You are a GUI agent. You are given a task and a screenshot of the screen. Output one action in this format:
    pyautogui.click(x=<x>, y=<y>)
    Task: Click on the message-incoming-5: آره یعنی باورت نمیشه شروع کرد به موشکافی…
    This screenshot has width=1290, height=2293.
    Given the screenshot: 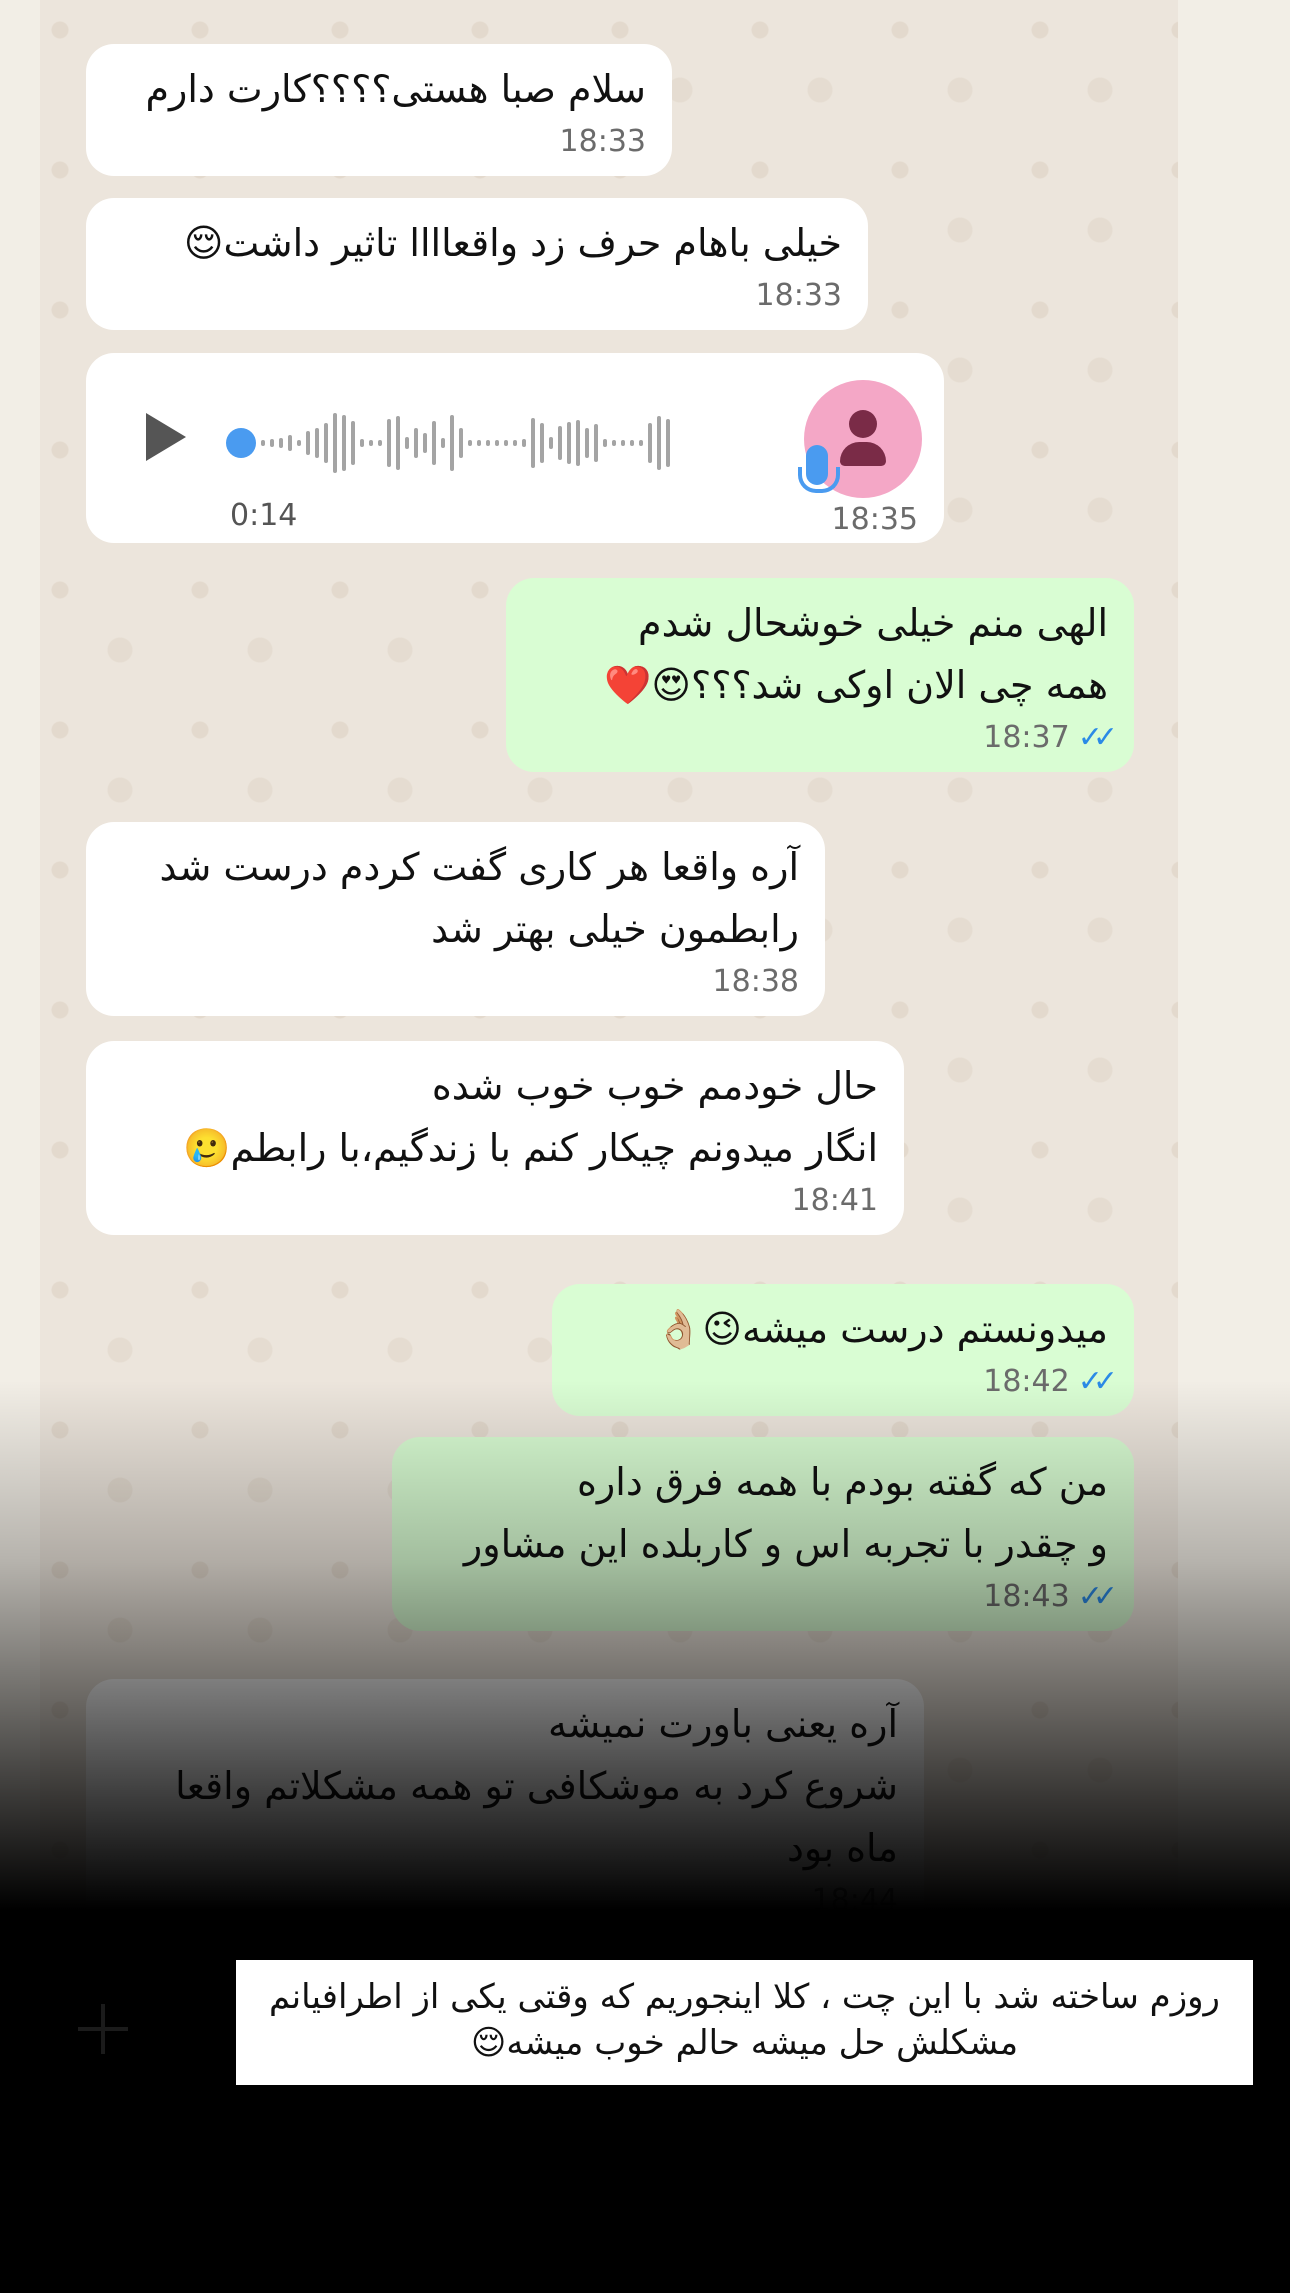 What is the action you would take?
    pyautogui.click(x=505, y=1807)
    